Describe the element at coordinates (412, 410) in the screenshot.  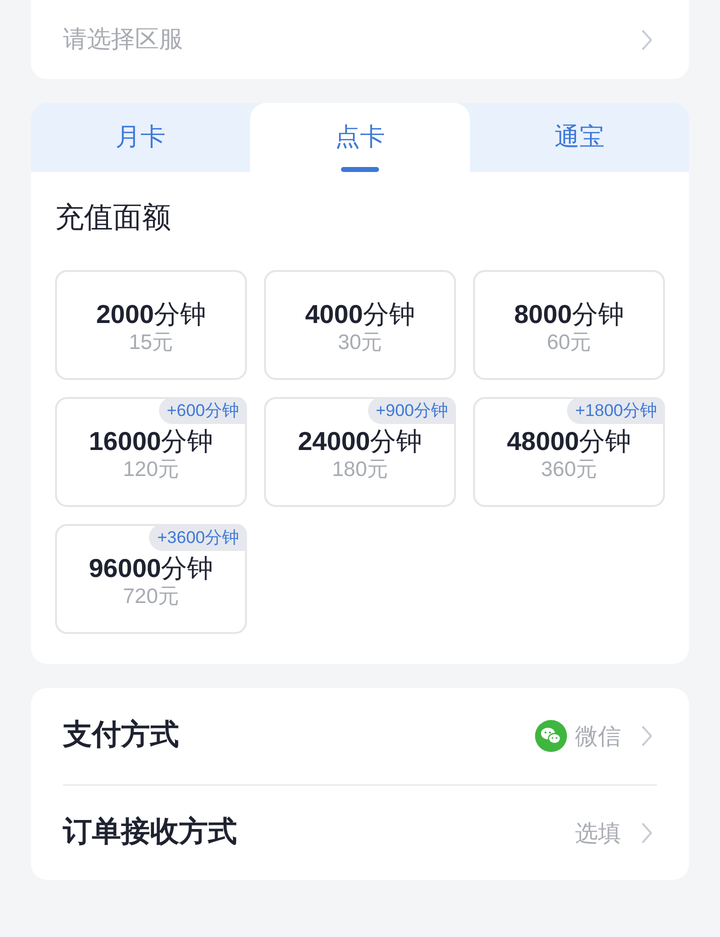
I see `bonus-badge: +900分钟` at that location.